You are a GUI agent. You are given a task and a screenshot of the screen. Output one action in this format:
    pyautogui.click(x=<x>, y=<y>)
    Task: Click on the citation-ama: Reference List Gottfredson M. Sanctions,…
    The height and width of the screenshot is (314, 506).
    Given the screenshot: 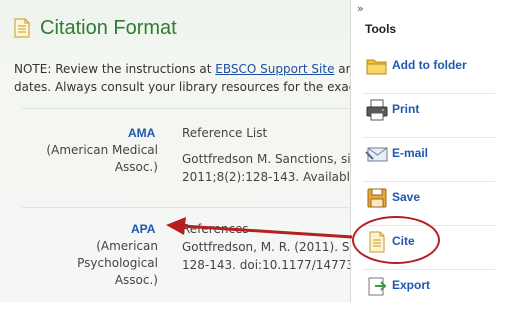 What is the action you would take?
    pyautogui.click(x=276, y=155)
    